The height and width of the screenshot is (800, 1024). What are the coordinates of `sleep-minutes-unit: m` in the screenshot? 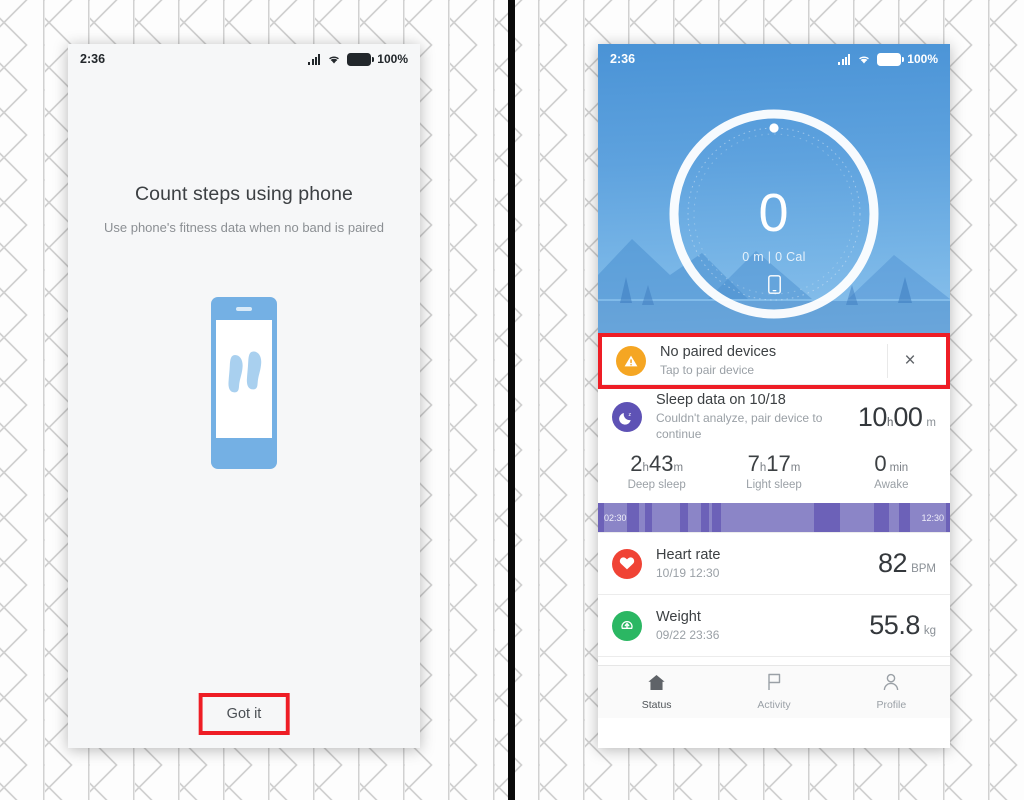 It's located at (931, 422).